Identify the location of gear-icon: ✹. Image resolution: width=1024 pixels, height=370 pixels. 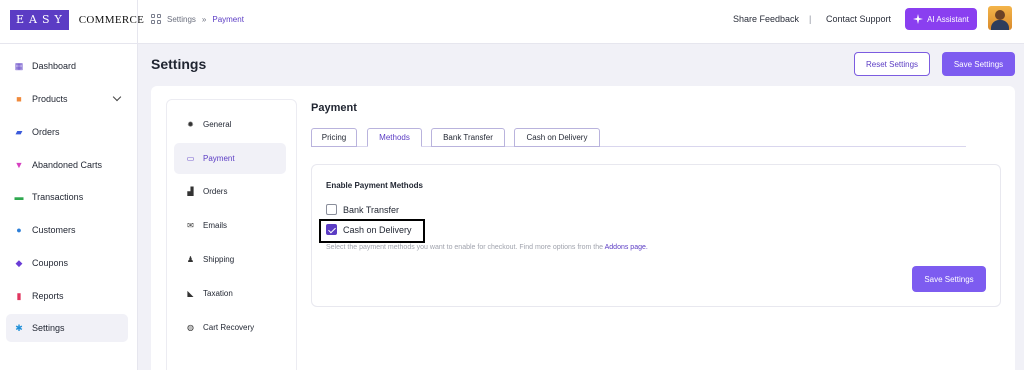
(190, 124).